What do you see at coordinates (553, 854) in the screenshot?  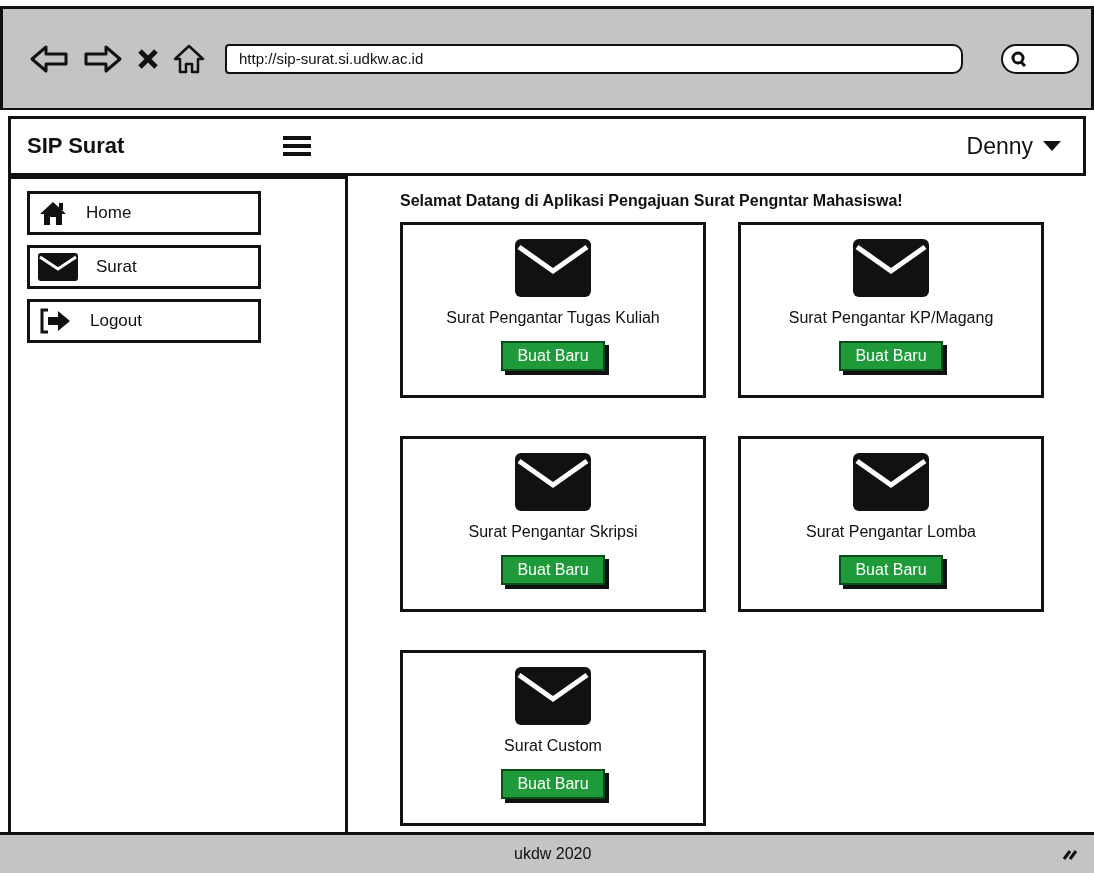 I see `footer-text: ukdw 2020` at bounding box center [553, 854].